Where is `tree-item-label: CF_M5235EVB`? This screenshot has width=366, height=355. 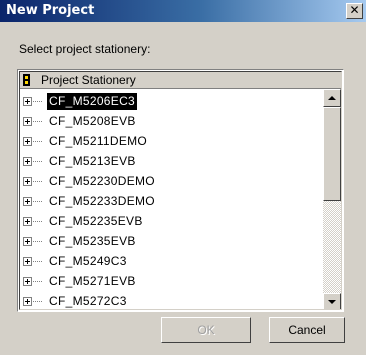 tree-item-label: CF_M5235EVB is located at coordinates (92, 241).